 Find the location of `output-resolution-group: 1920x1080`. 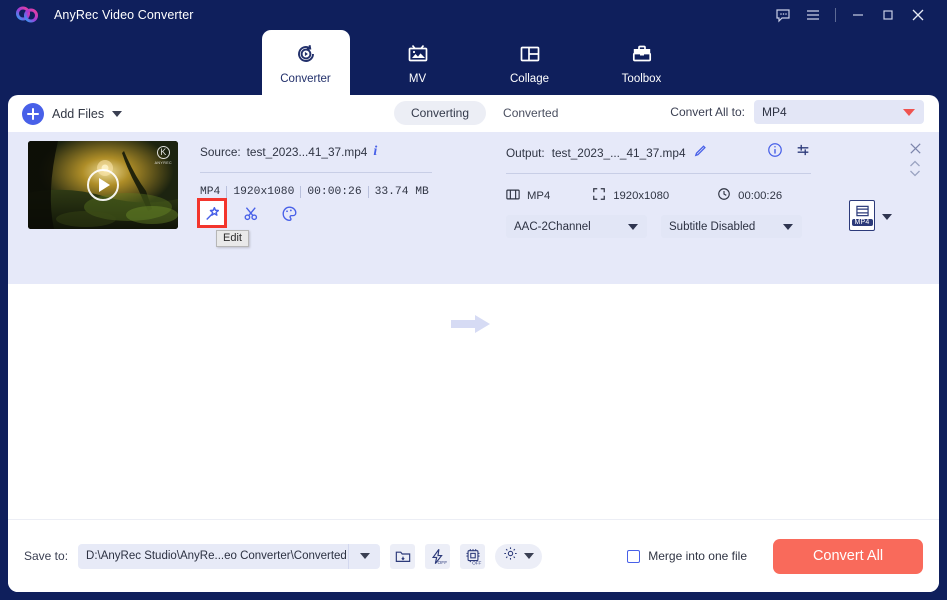

output-resolution-group: 1920x1080 is located at coordinates (630, 195).